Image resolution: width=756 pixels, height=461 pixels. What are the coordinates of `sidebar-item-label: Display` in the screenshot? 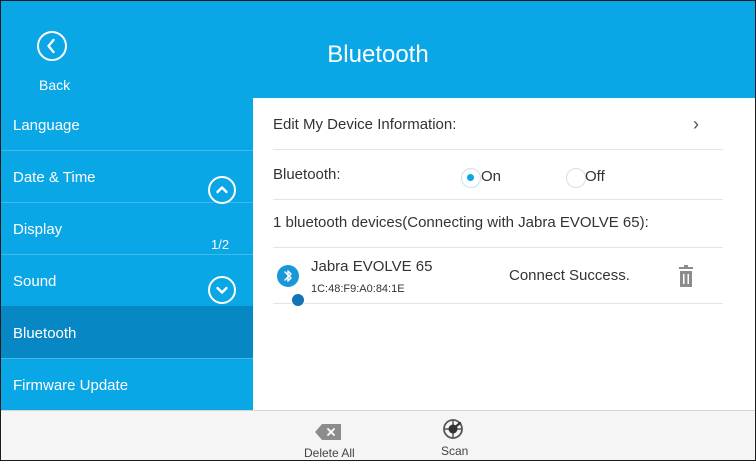 It's located at (38, 229).